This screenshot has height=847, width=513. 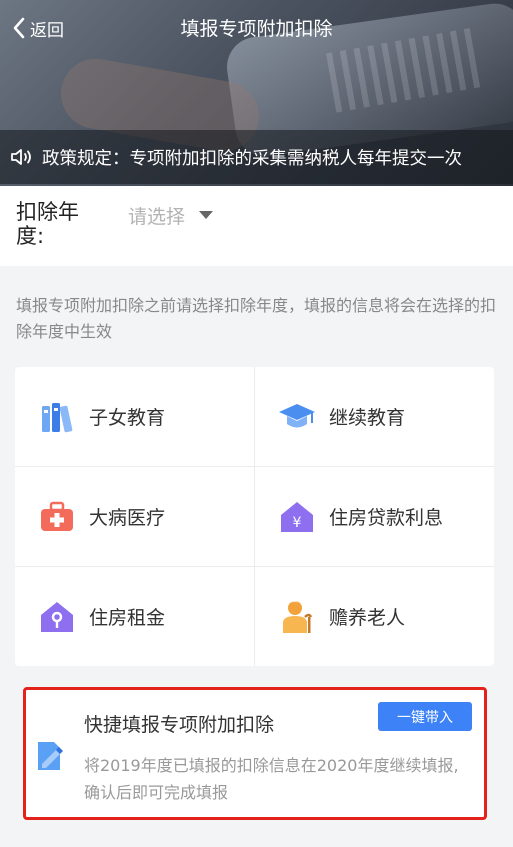 I want to click on quick-fill-title: 快捷填报专项附加扣除, so click(x=179, y=725).